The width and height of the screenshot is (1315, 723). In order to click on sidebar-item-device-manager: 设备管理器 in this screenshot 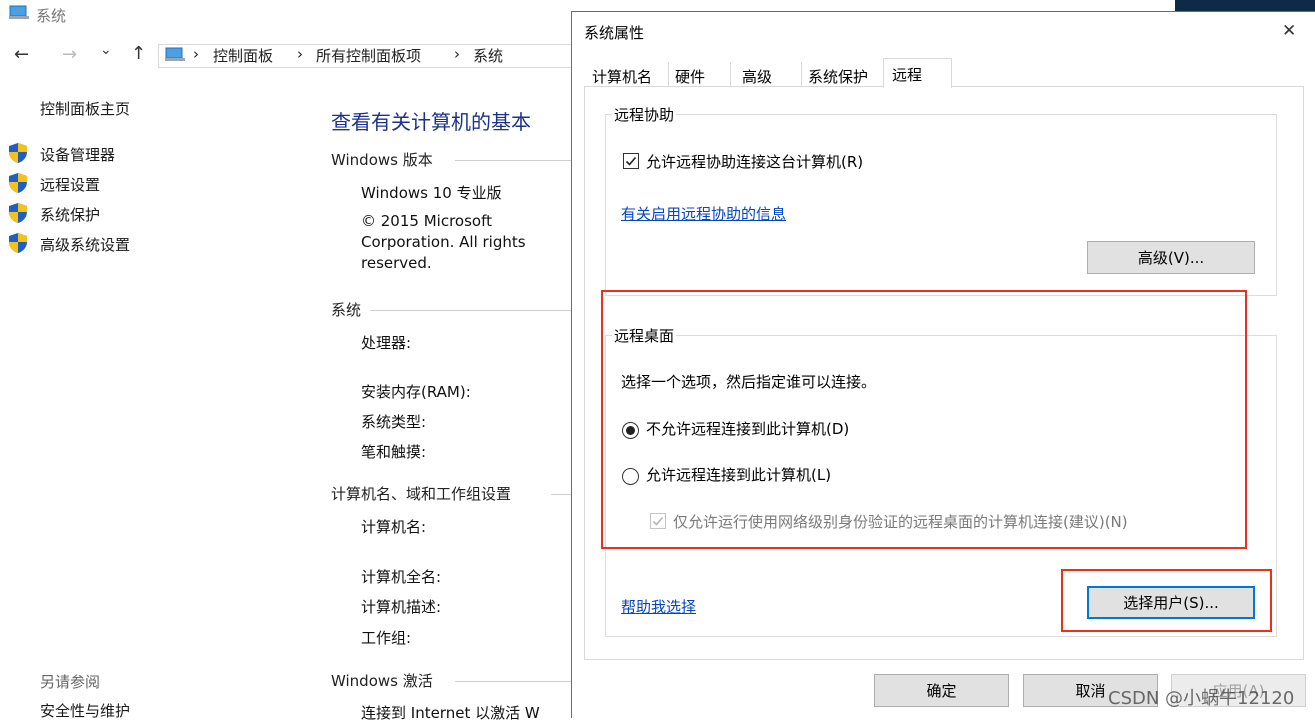, I will do `click(77, 154)`.